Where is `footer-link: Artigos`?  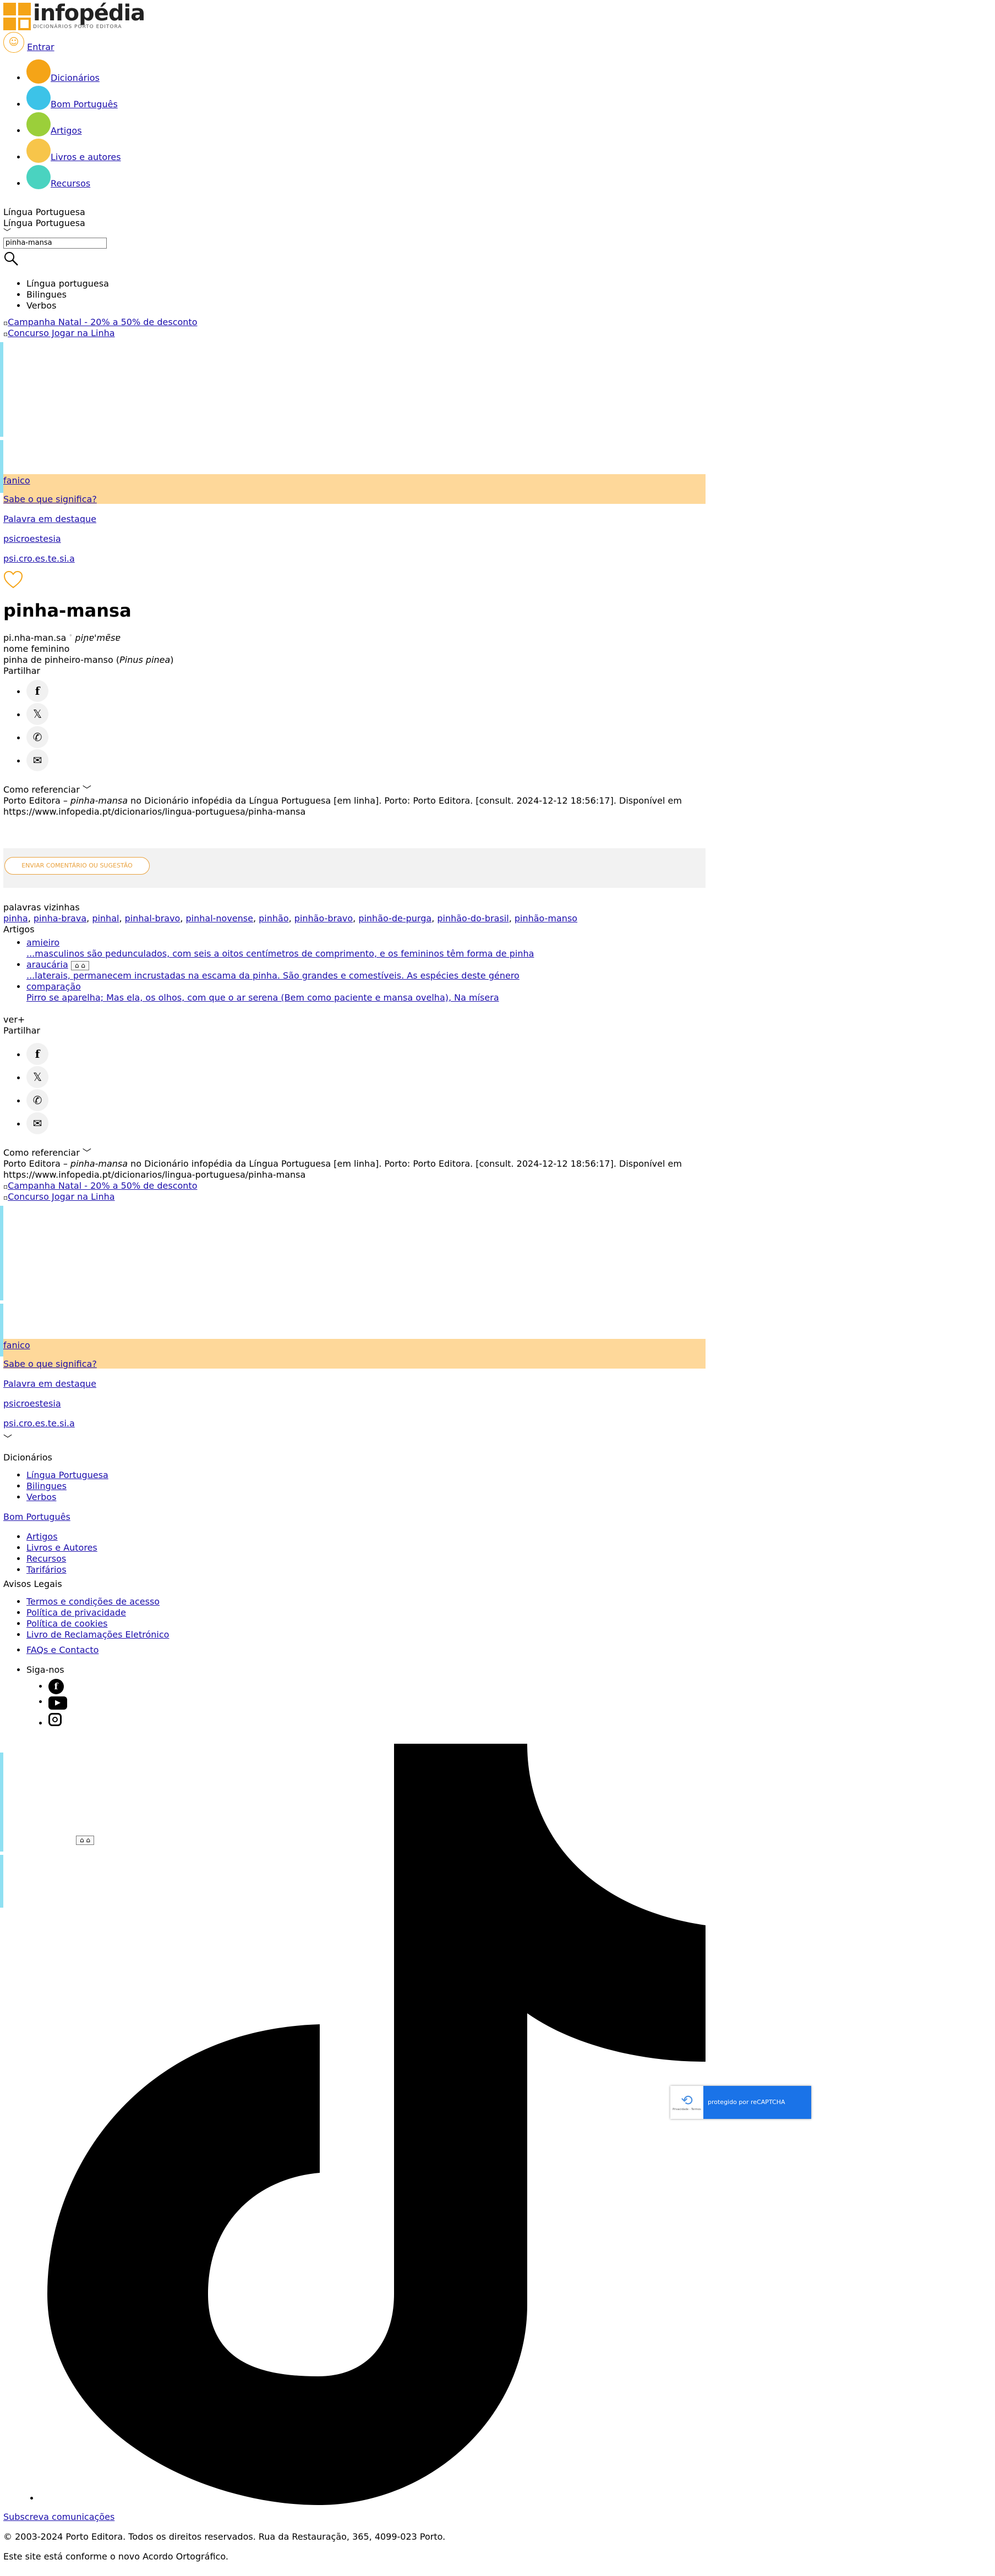 footer-link: Artigos is located at coordinates (42, 1536).